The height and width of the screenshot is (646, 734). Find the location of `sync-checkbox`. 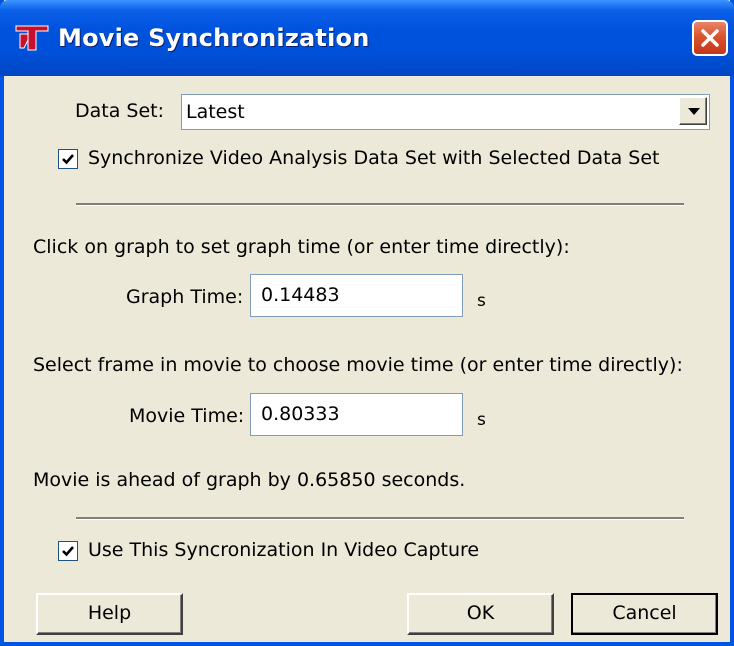

sync-checkbox is located at coordinates (68, 159).